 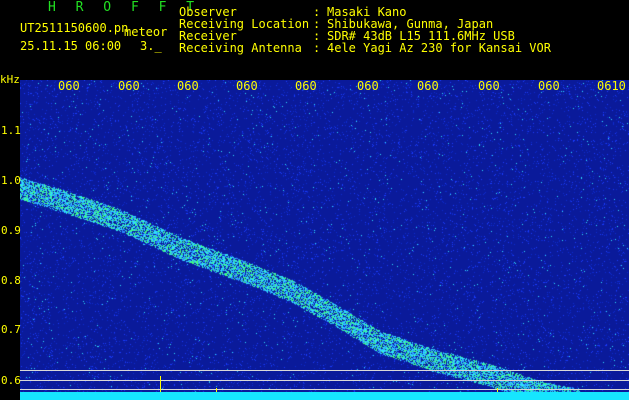 What do you see at coordinates (240, 48) in the screenshot?
I see `field-label-antenna: Receiving Antenna` at bounding box center [240, 48].